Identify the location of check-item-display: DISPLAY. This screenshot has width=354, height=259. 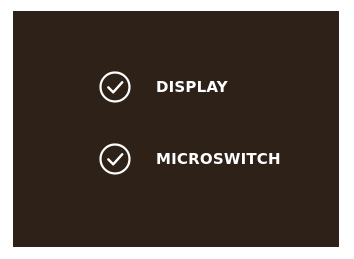
(163, 87).